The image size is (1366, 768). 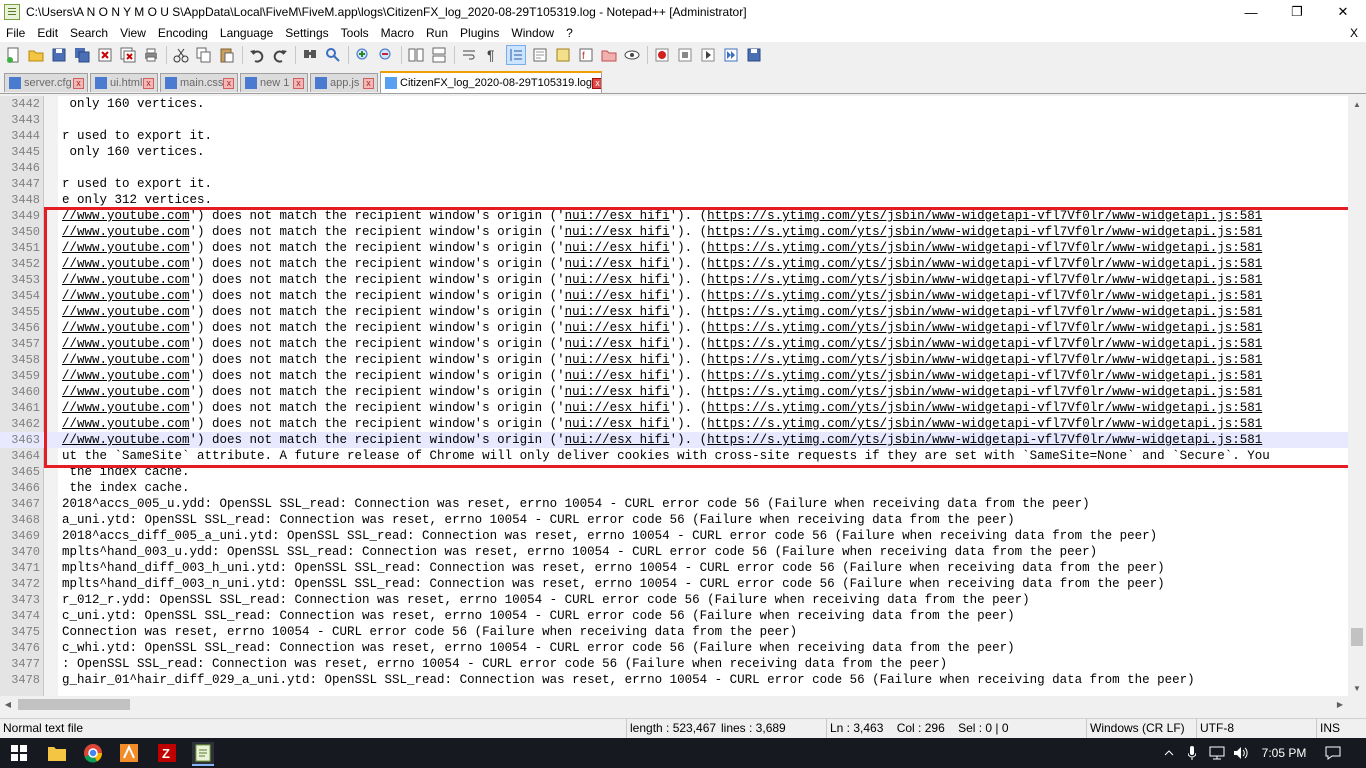 What do you see at coordinates (586, 55) in the screenshot?
I see `function-list-icon: f` at bounding box center [586, 55].